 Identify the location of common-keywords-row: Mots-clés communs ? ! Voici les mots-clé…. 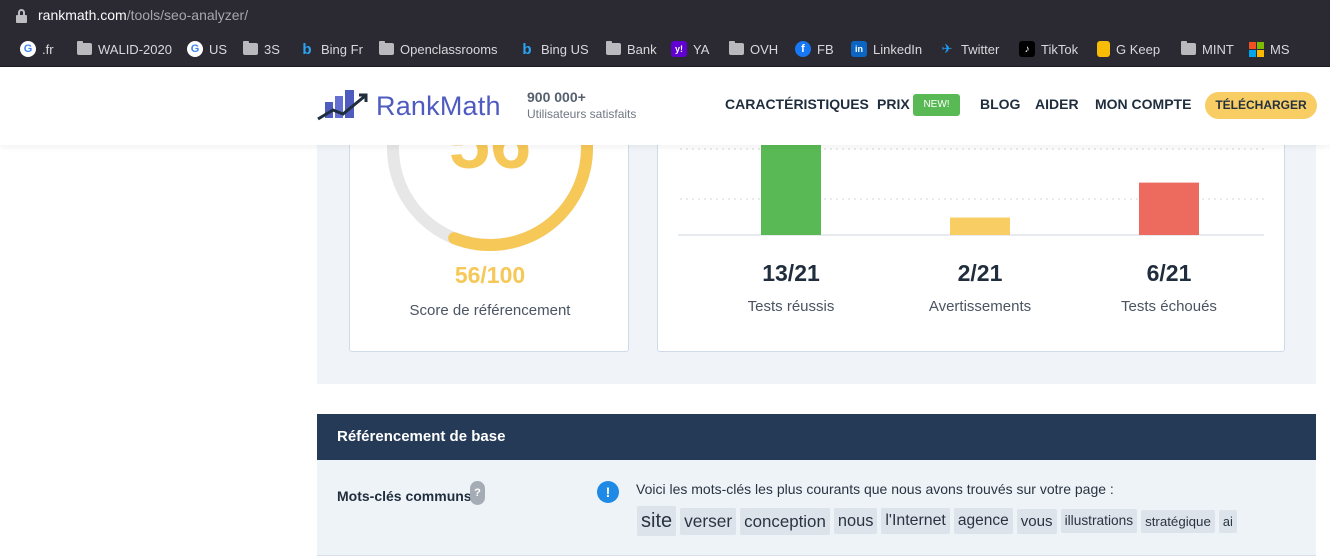
(816, 508).